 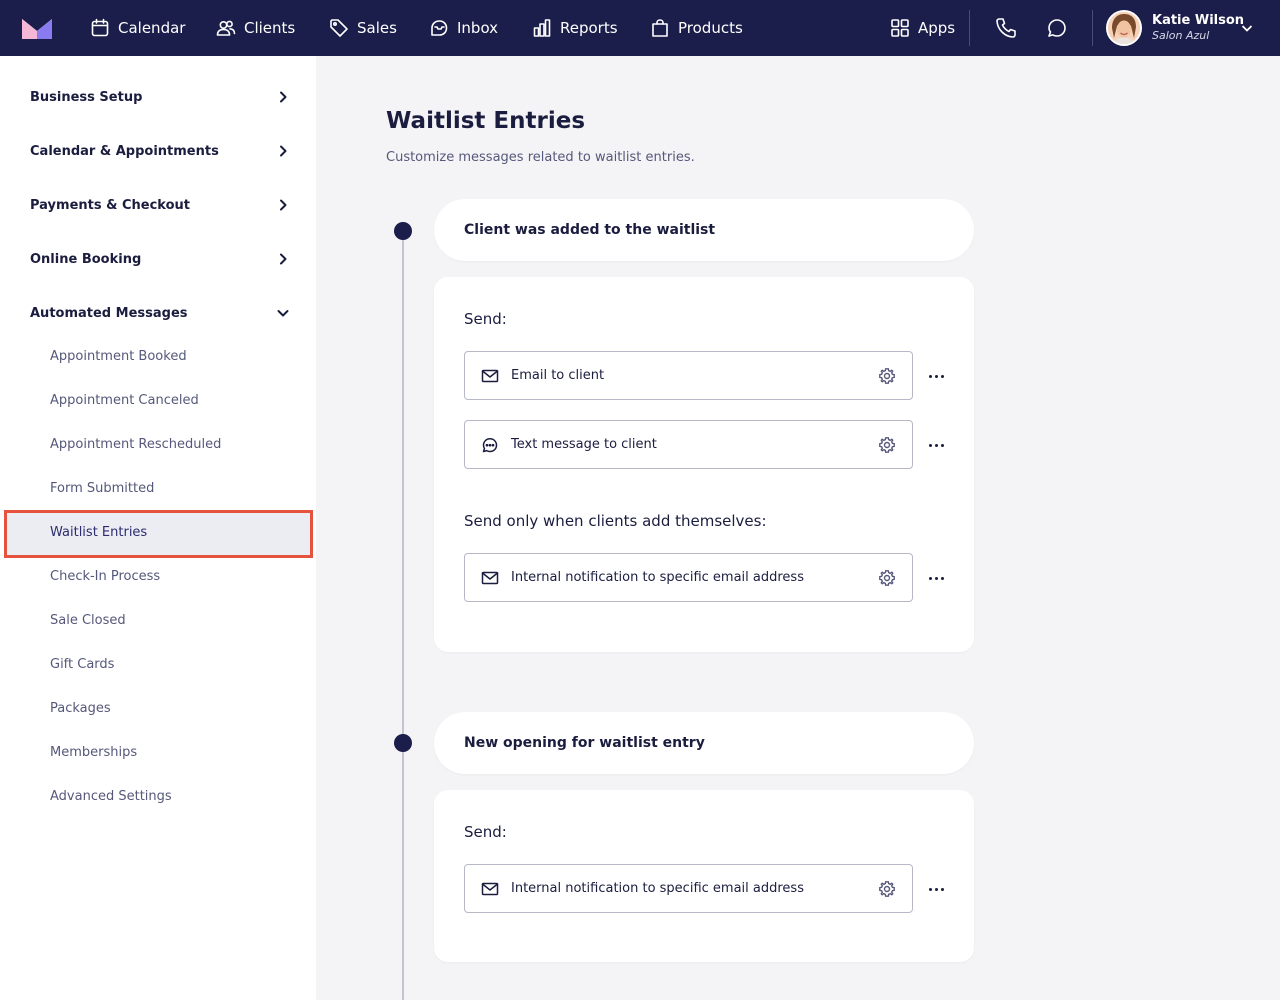 What do you see at coordinates (339, 28) in the screenshot?
I see `tag-icon` at bounding box center [339, 28].